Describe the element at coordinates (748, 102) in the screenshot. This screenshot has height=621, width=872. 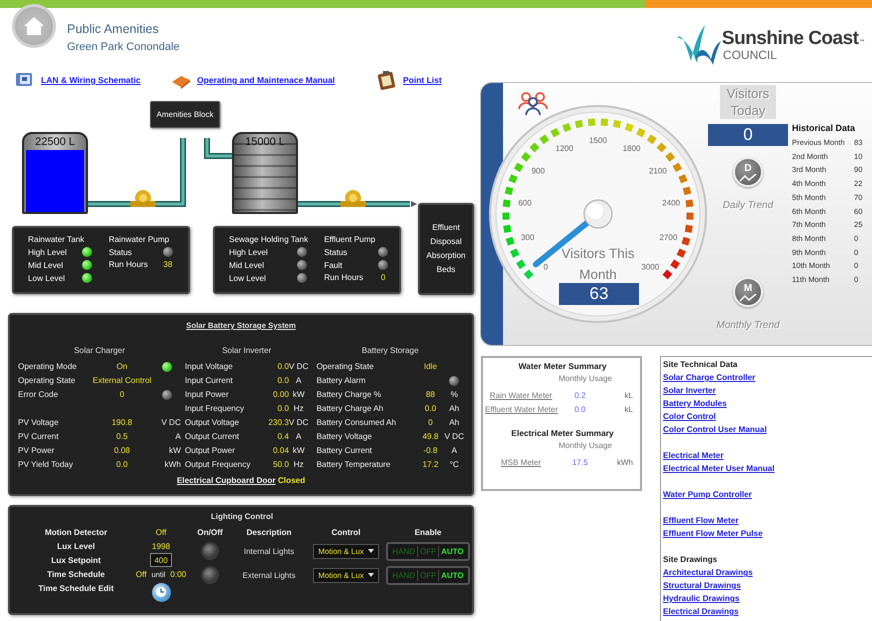
I see `today-caption: Visitors Today` at that location.